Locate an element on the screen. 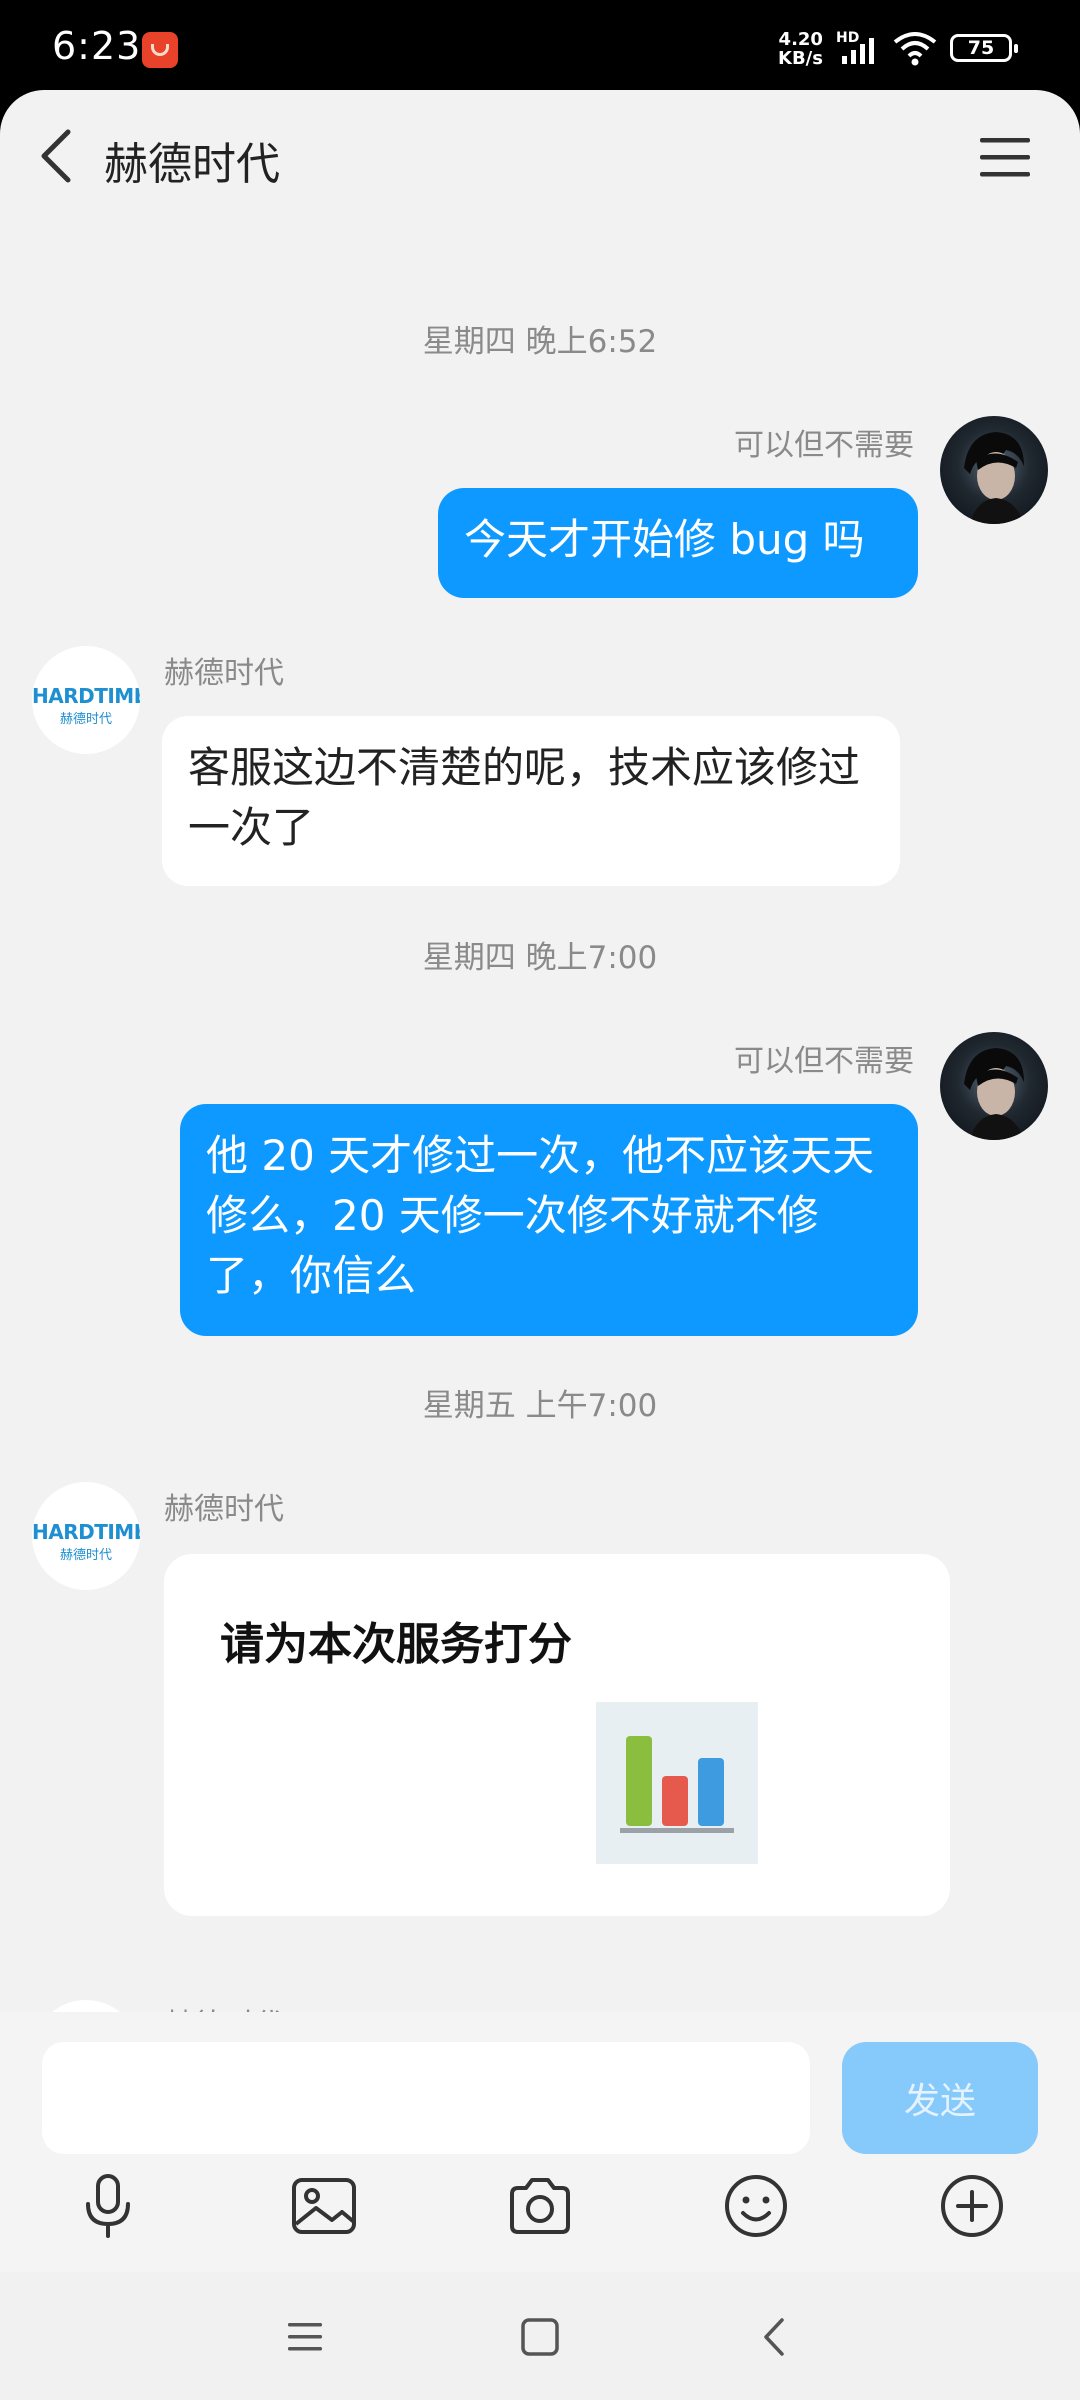 The height and width of the screenshot is (2400, 1080). network-speed: 4.20 KB/s is located at coordinates (800, 49).